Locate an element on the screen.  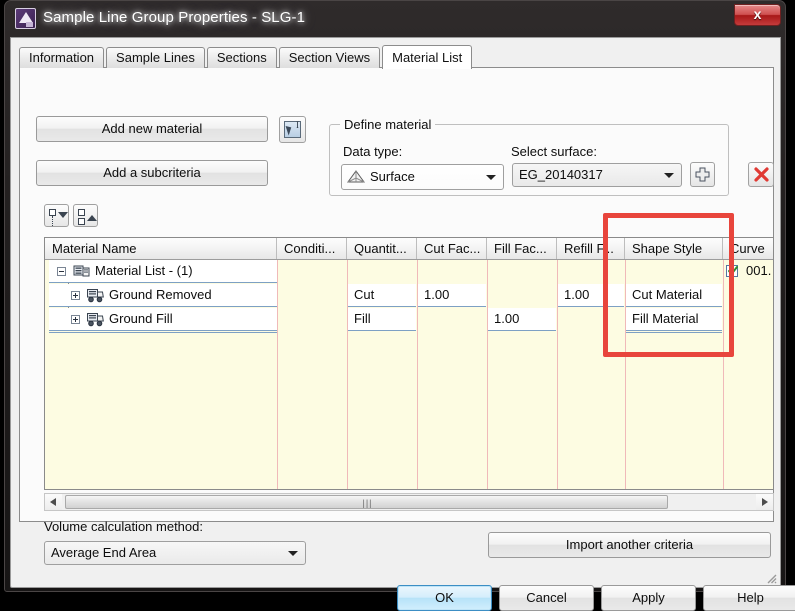
add-new-material-button: Add new material is located at coordinates (152, 129).